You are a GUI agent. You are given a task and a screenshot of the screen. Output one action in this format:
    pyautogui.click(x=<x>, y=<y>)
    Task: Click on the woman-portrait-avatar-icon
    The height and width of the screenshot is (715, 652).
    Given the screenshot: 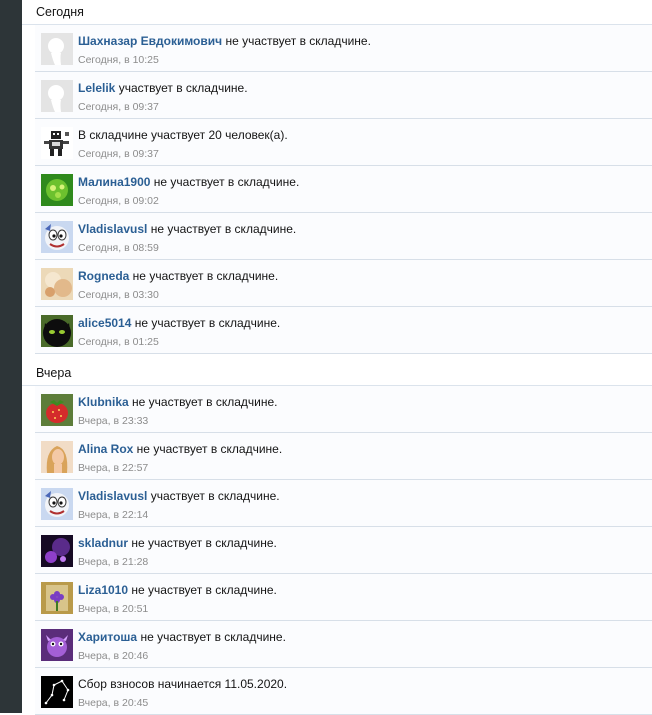 What is the action you would take?
    pyautogui.click(x=57, y=457)
    